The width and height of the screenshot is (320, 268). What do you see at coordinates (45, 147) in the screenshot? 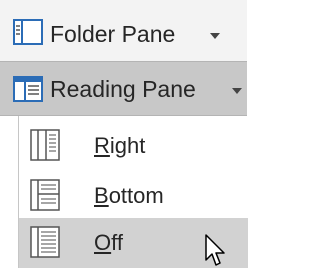
I see `reading-pane-right-icon` at bounding box center [45, 147].